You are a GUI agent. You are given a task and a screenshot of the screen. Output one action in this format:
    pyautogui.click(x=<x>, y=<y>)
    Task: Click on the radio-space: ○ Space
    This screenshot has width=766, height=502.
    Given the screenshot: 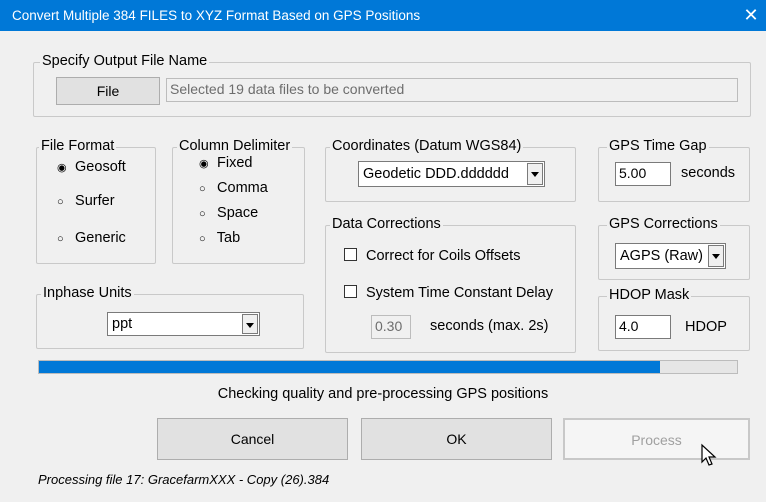 What is the action you would take?
    pyautogui.click(x=228, y=213)
    